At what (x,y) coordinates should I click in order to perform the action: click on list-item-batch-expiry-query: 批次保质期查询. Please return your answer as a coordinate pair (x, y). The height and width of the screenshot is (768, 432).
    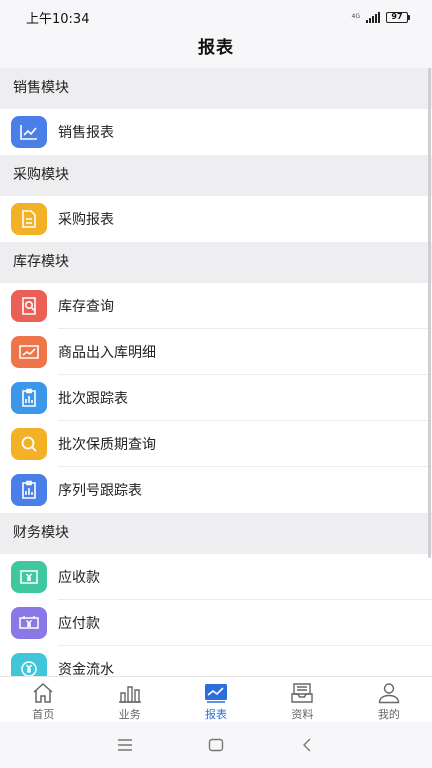
    Looking at the image, I should click on (216, 444).